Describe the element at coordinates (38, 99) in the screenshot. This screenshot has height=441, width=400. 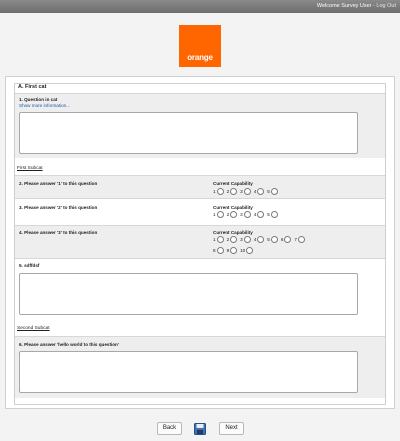
I see `question-1-label: 1. Question in cat` at that location.